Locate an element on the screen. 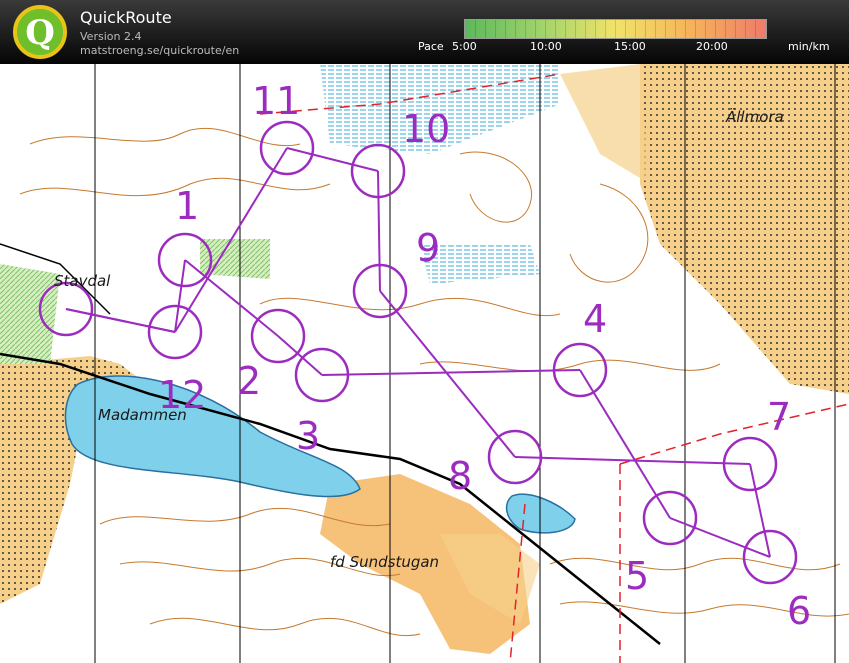 The height and width of the screenshot is (663, 849). control-label-1: 1 is located at coordinates (187, 206).